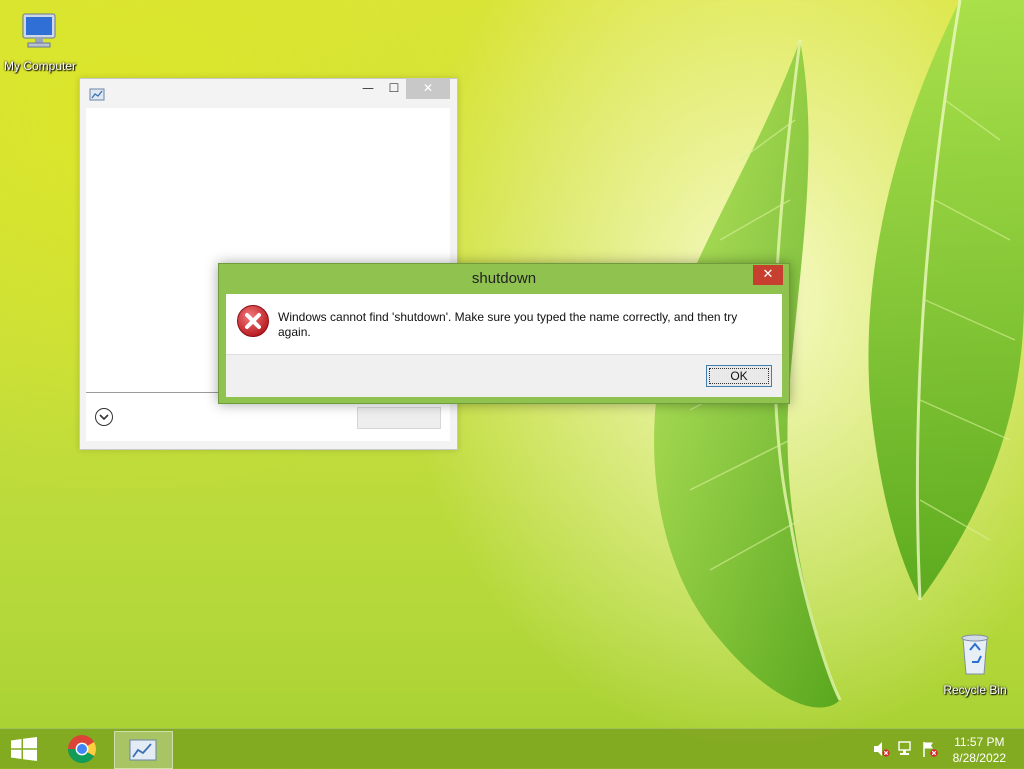  Describe the element at coordinates (39, 30) in the screenshot. I see `computer-icon` at that location.